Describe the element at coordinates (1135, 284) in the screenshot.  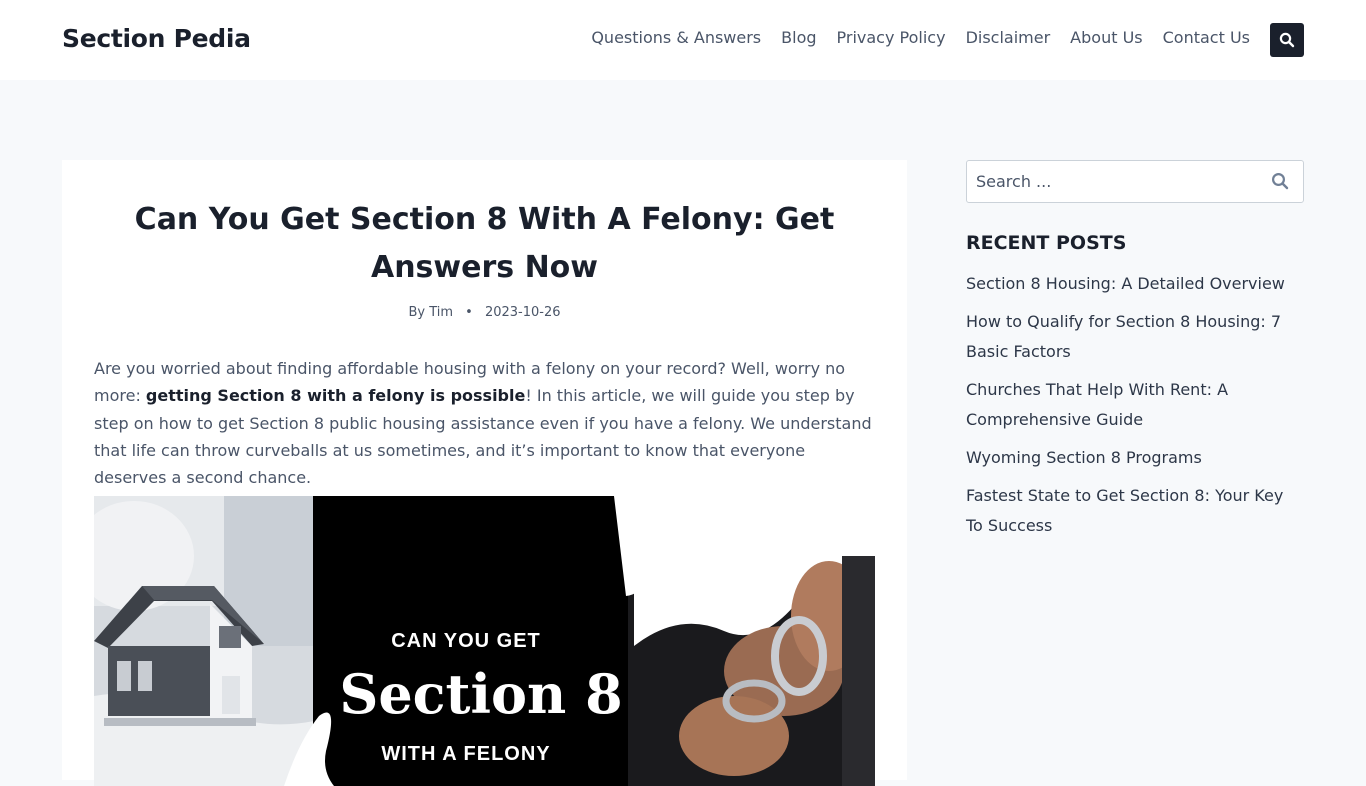
I see `recent-post-link: Section 8 Housing: A Detailed Overview` at that location.